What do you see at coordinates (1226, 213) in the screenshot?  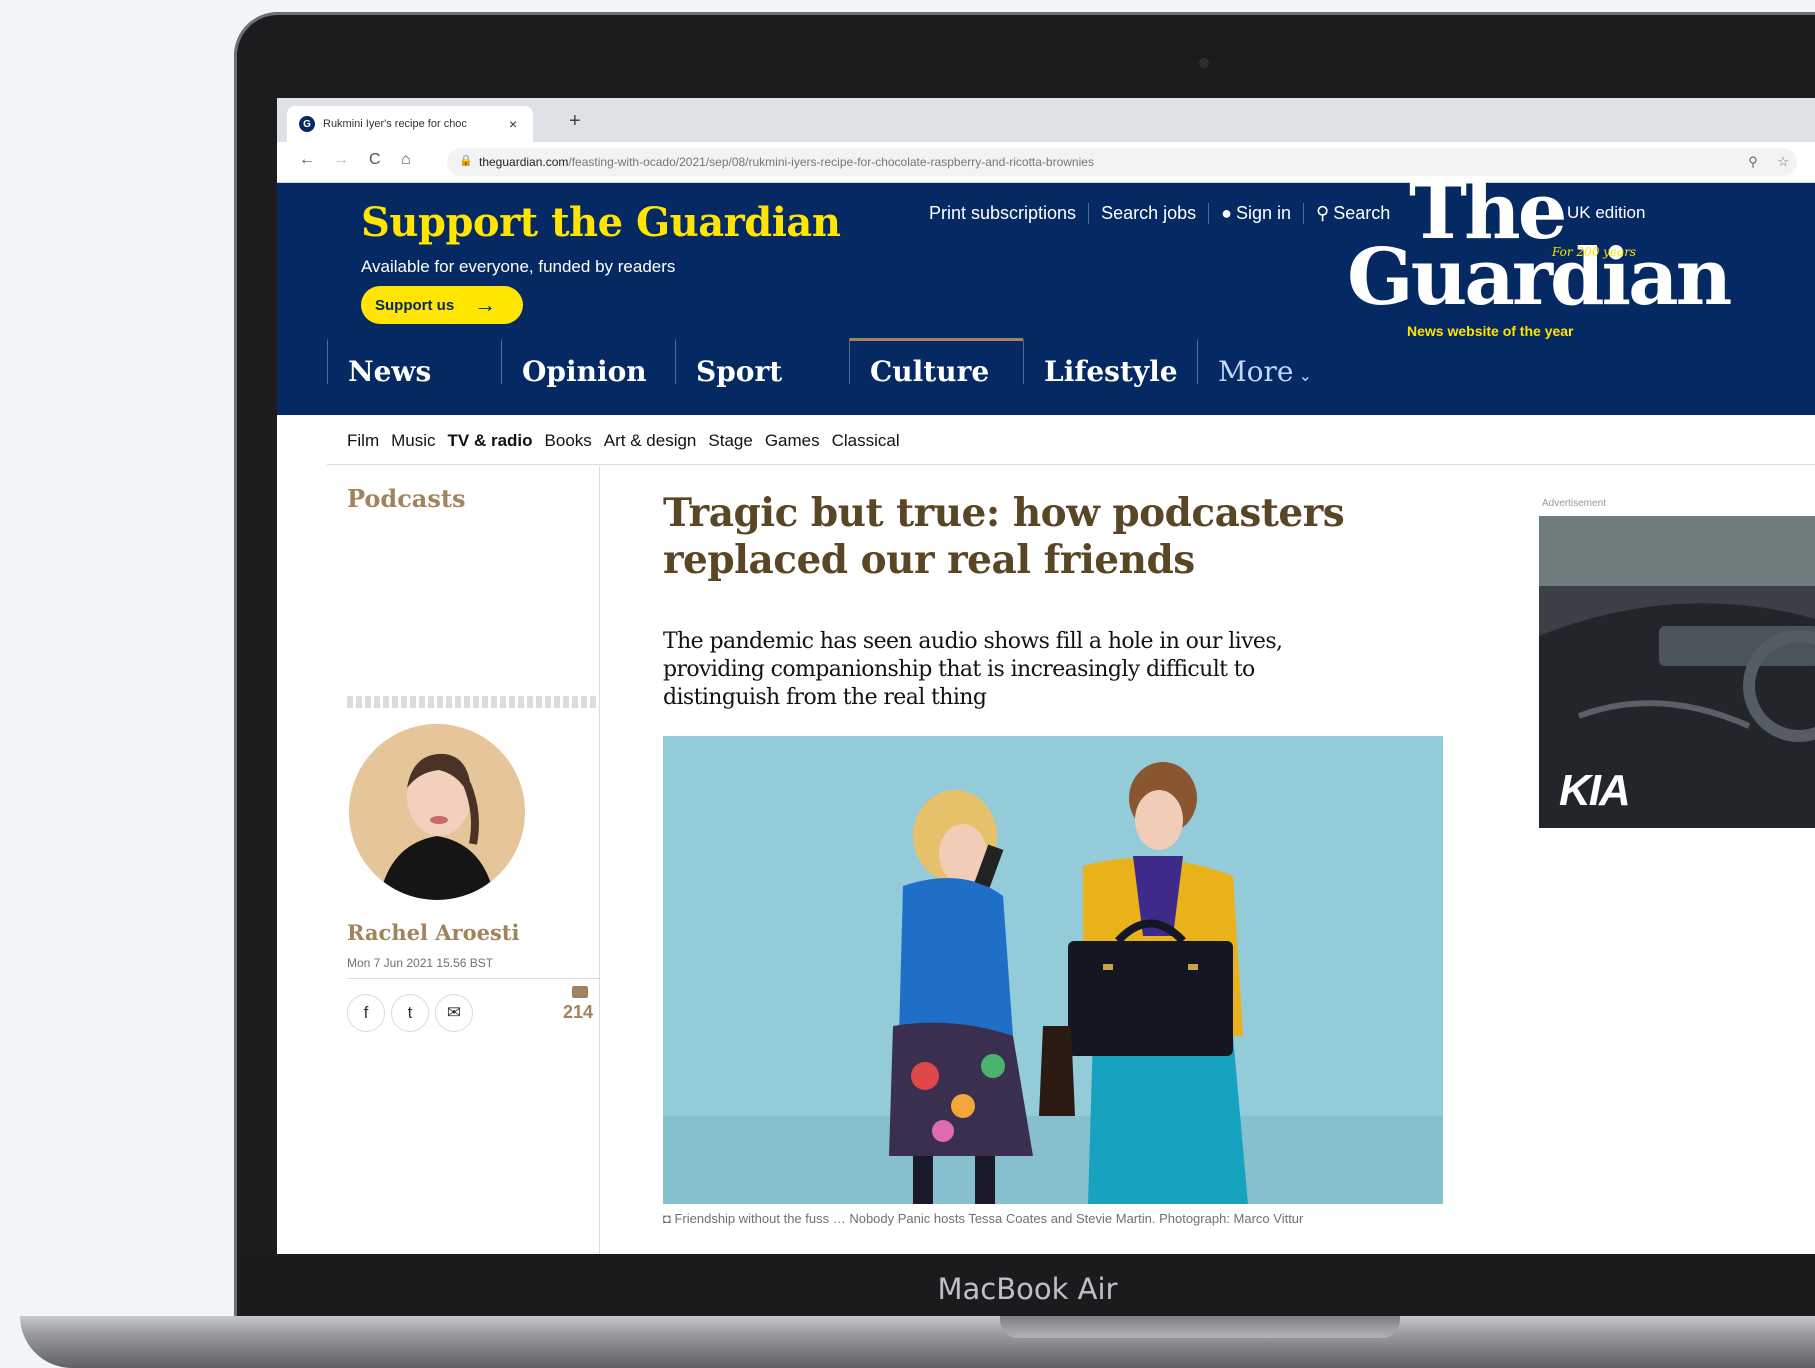 I see `user-icon: ●` at bounding box center [1226, 213].